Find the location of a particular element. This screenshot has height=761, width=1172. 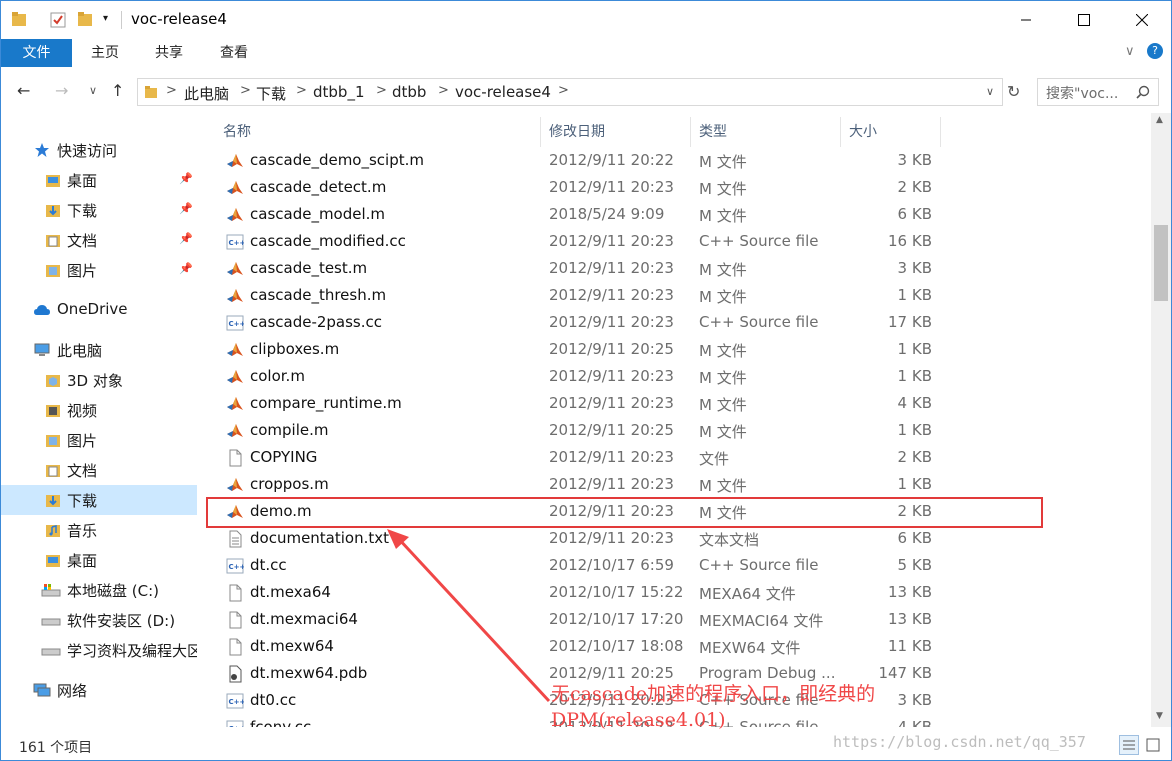

sidebar-item-onedrive: OneDrive is located at coordinates (99, 310).